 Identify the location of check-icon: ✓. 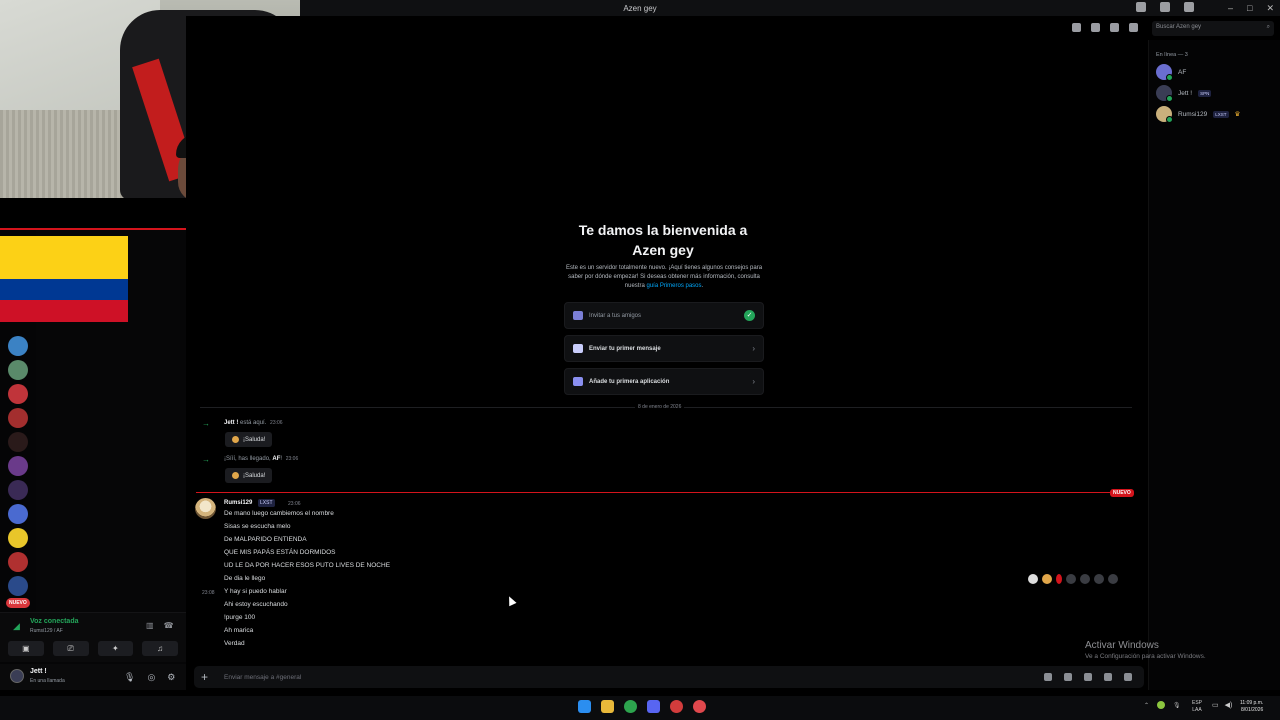
(749, 315).